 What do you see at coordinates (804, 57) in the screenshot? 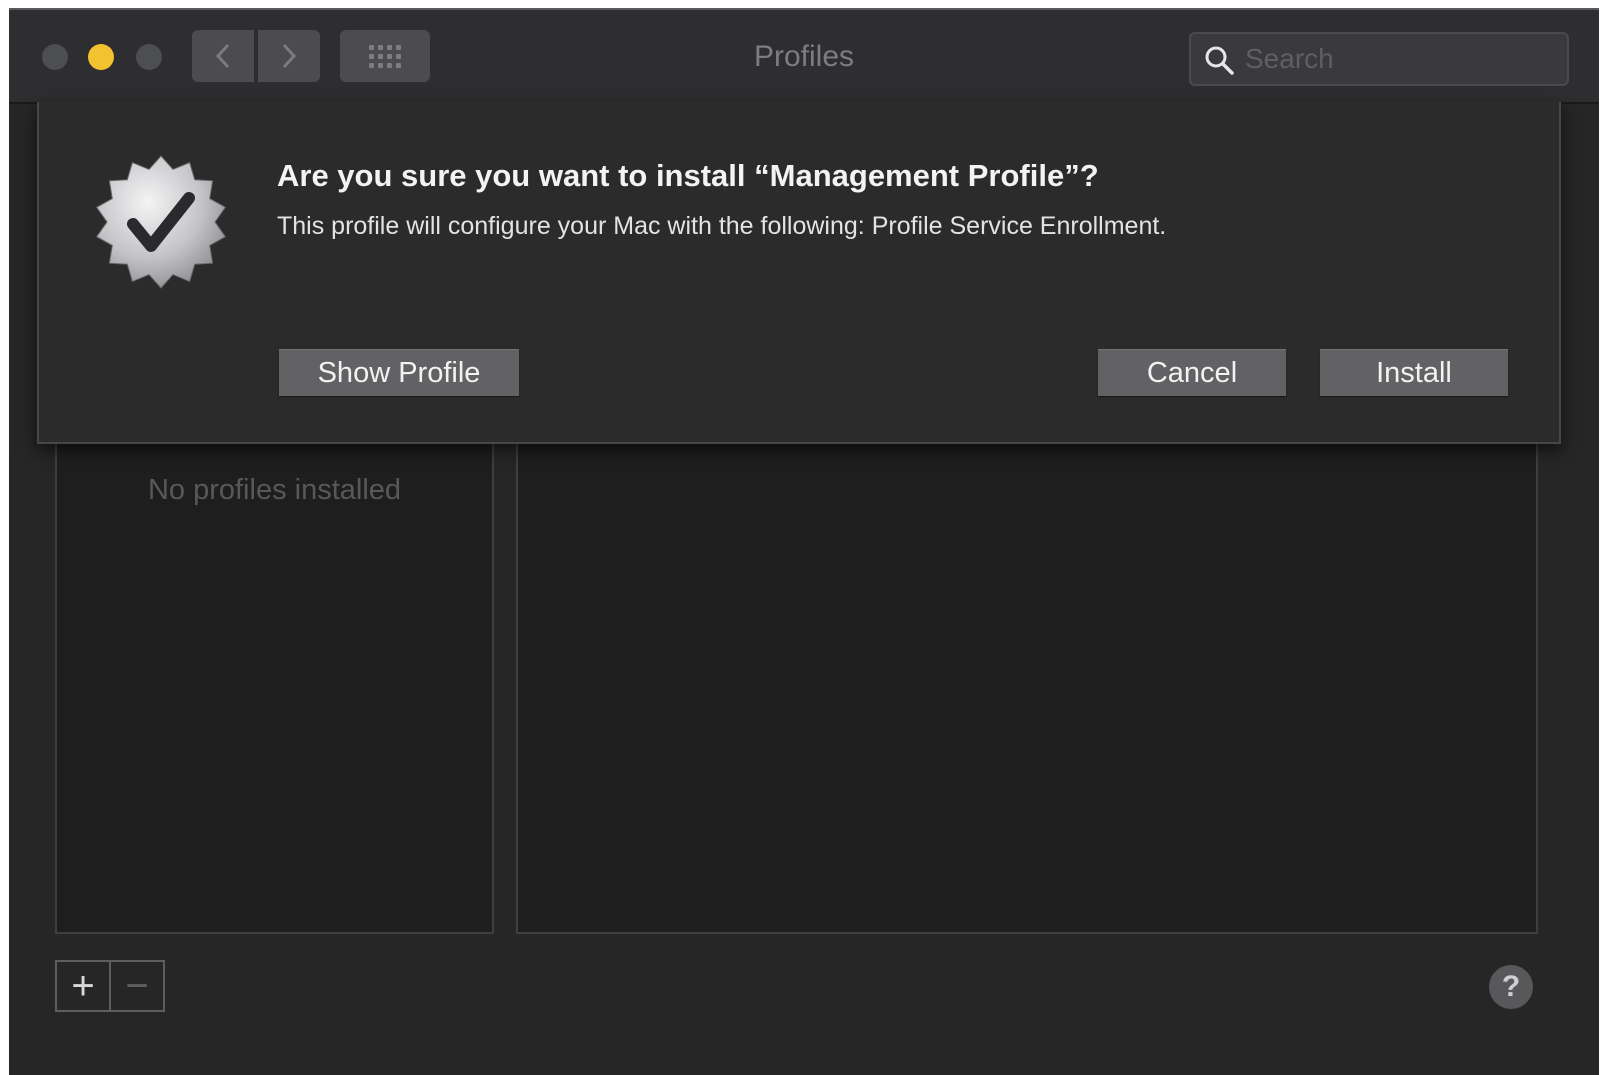
I see `title-bar: Profiles` at bounding box center [804, 57].